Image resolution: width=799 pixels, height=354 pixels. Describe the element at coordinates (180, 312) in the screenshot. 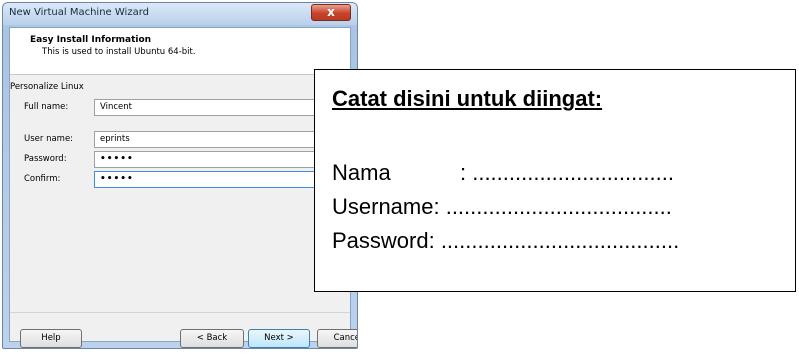

I see `footer-divider` at that location.